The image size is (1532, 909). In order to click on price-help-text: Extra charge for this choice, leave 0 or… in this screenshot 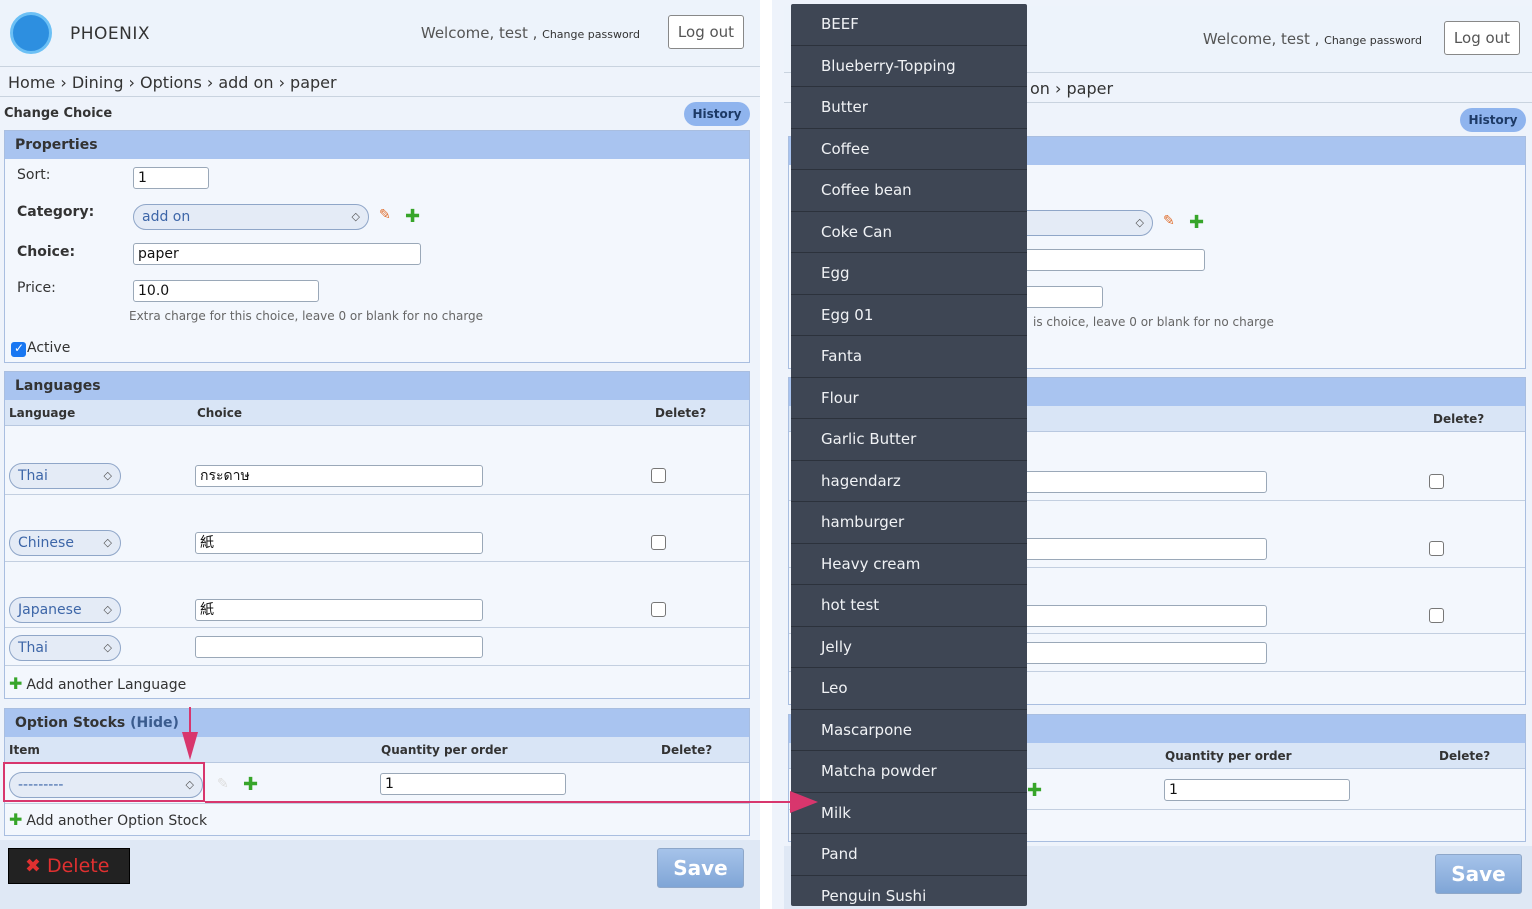, I will do `click(306, 316)`.